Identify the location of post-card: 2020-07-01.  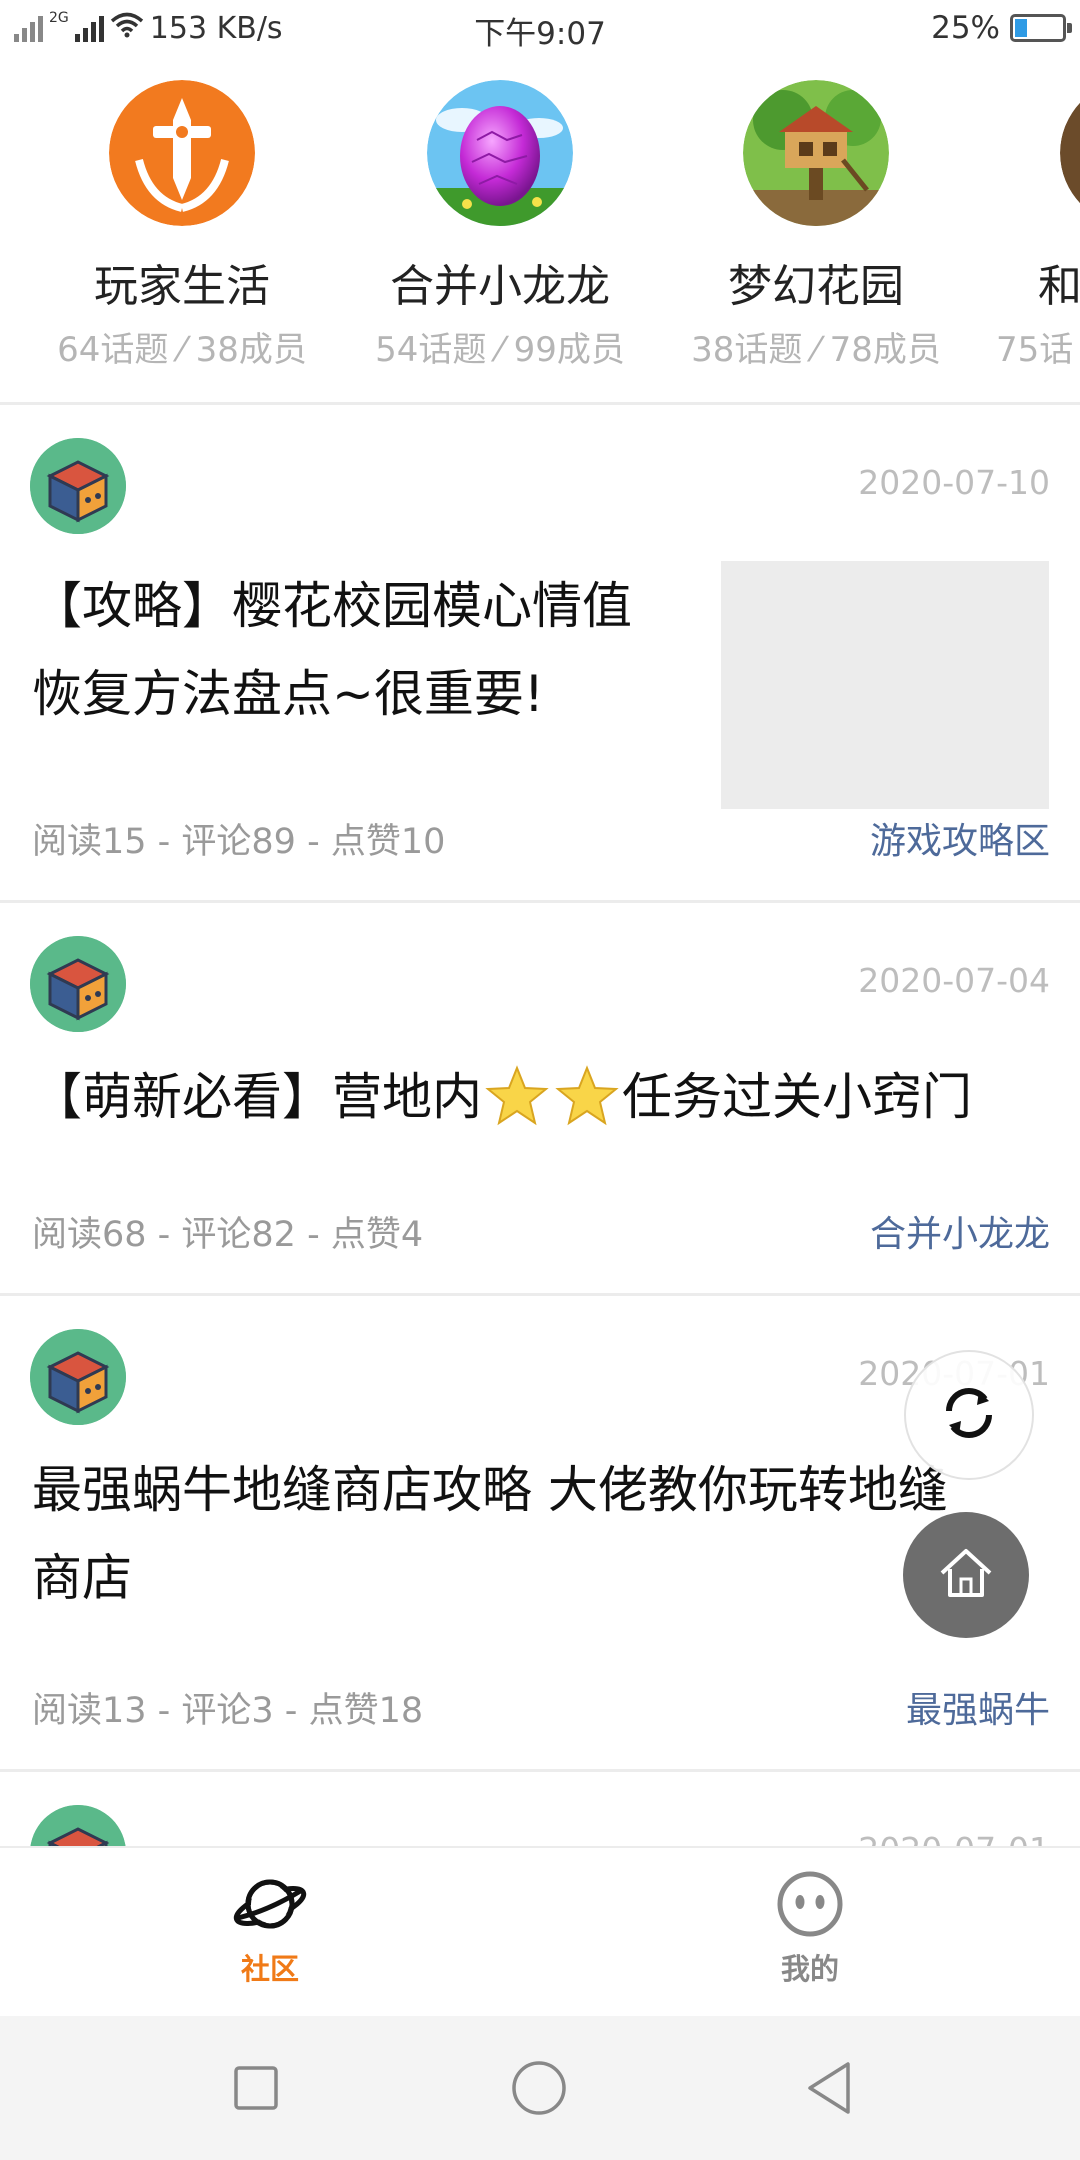
(540, 1809).